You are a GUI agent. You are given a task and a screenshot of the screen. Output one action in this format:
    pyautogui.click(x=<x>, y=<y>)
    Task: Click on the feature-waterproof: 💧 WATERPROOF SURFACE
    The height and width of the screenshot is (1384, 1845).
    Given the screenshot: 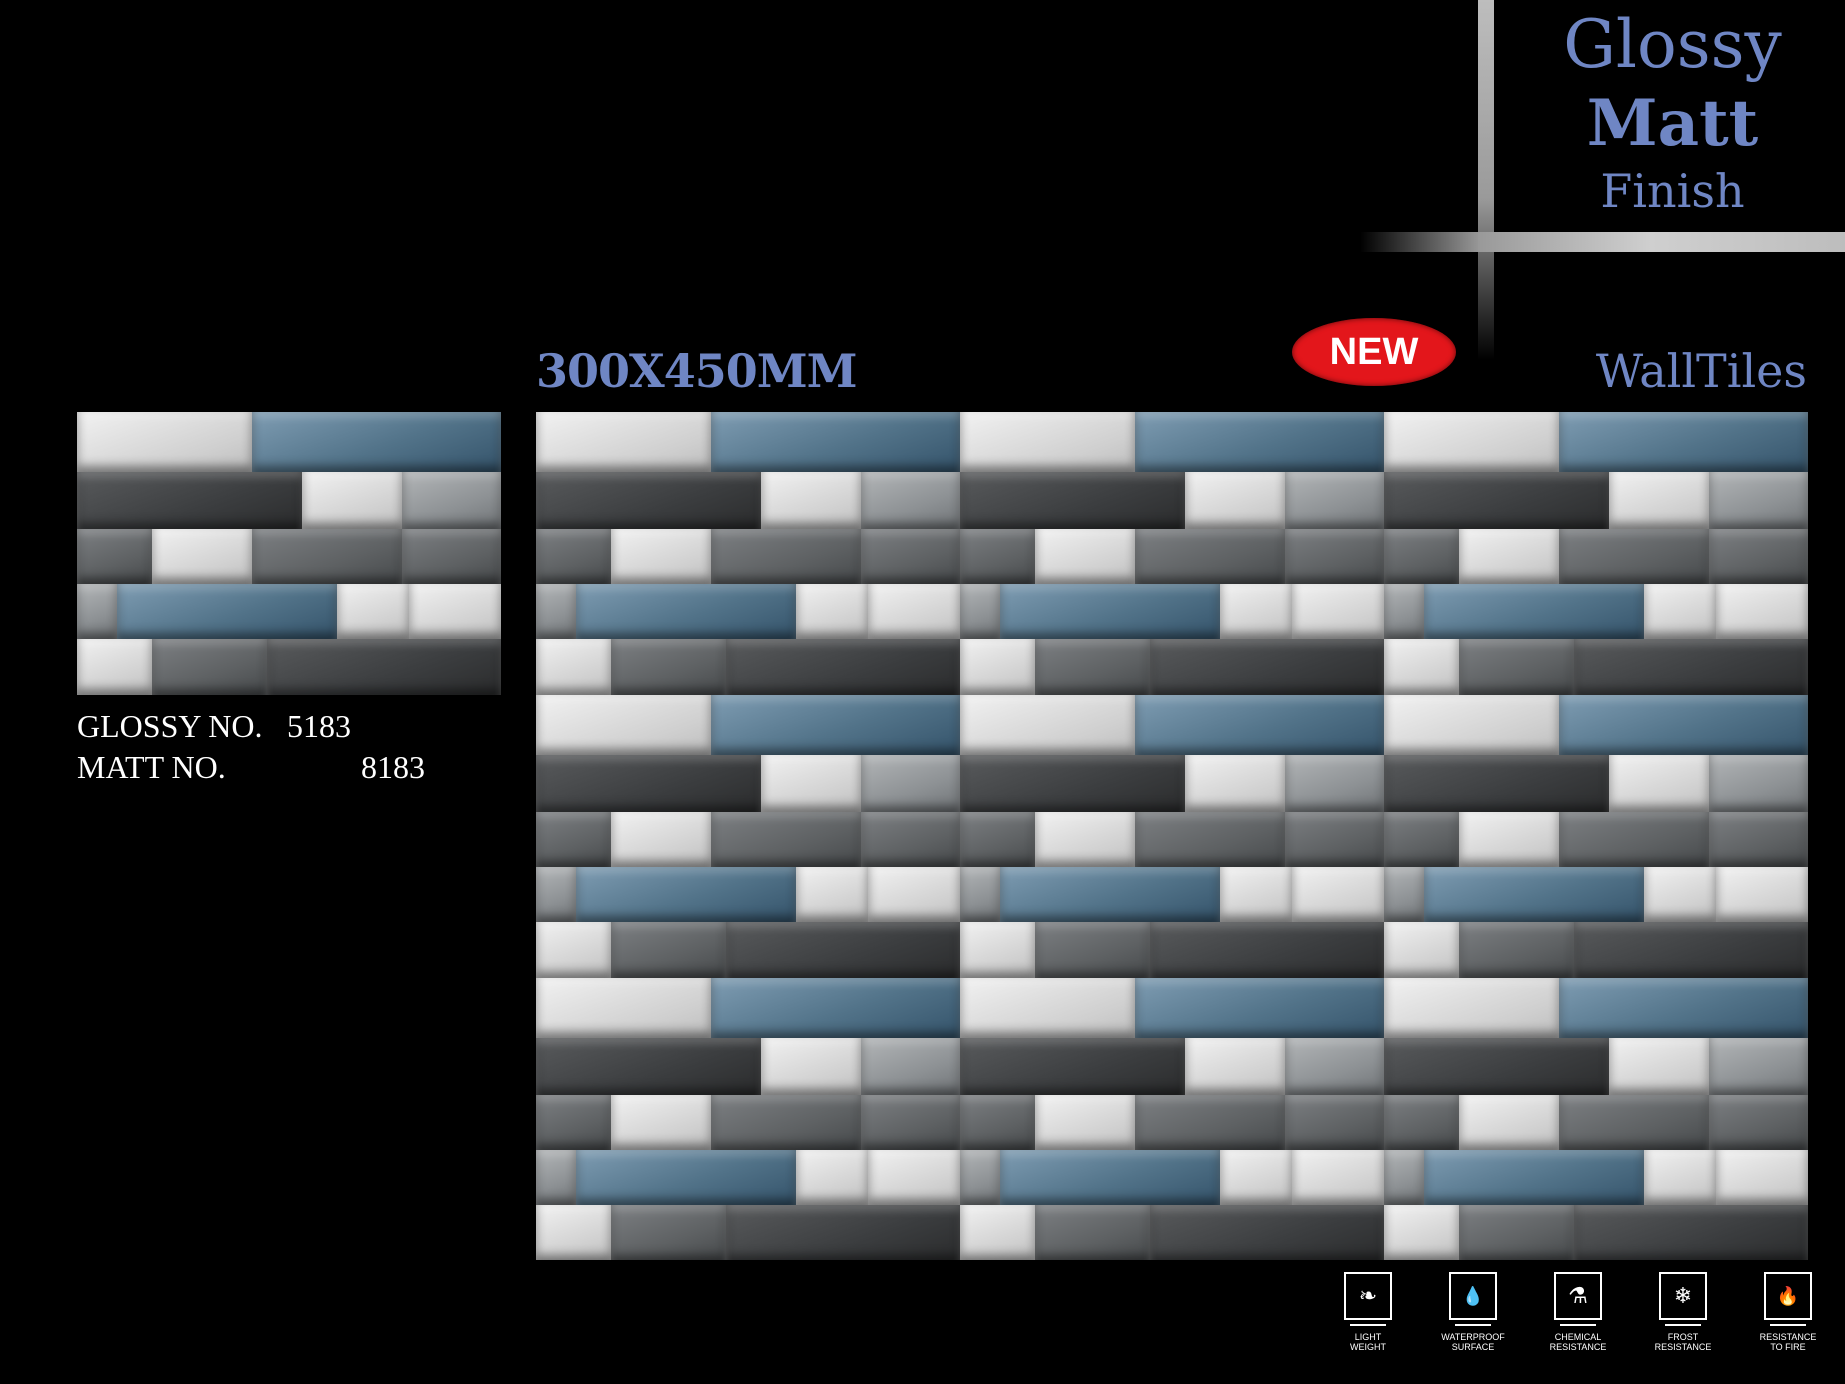 What is the action you would take?
    pyautogui.click(x=1473, y=1312)
    